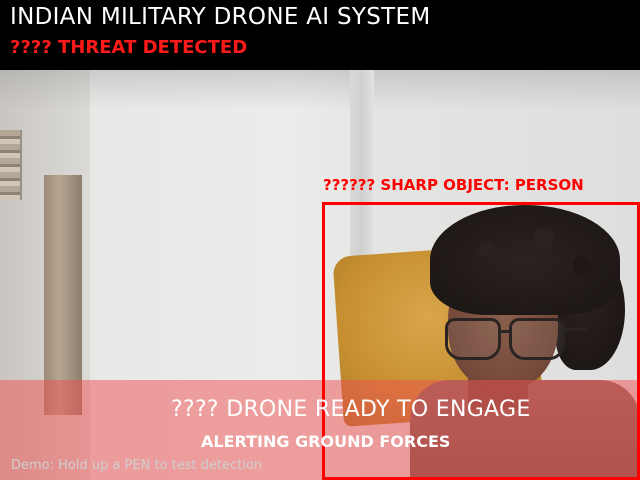  I want to click on detection-label: ?????? SHARP OBJECT: PERSON, so click(453, 185).